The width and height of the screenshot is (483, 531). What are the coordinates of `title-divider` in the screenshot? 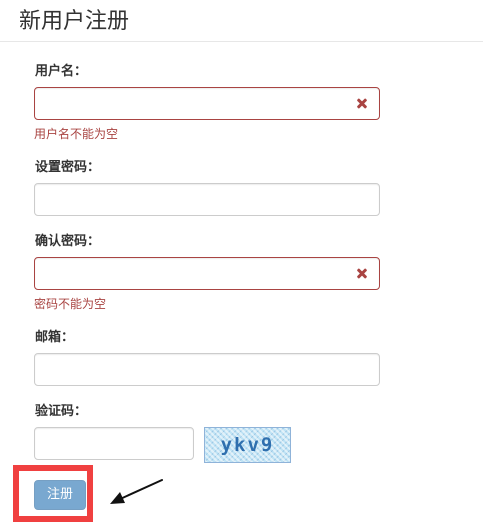 It's located at (241, 41).